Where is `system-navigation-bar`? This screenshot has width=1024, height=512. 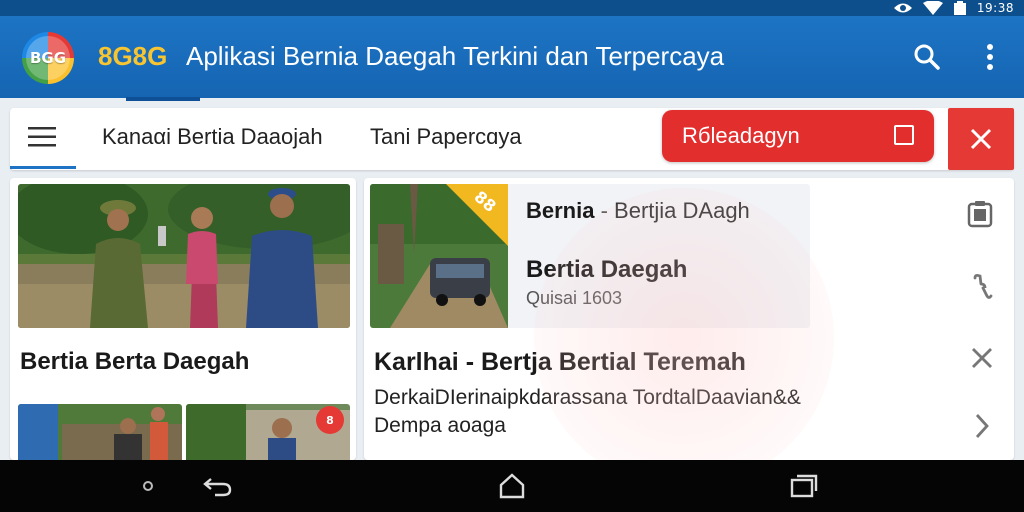 system-navigation-bar is located at coordinates (512, 486).